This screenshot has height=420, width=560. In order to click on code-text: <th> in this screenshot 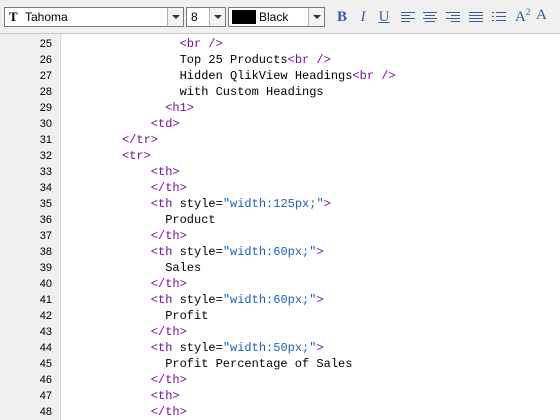, I will do `click(165, 396)`.